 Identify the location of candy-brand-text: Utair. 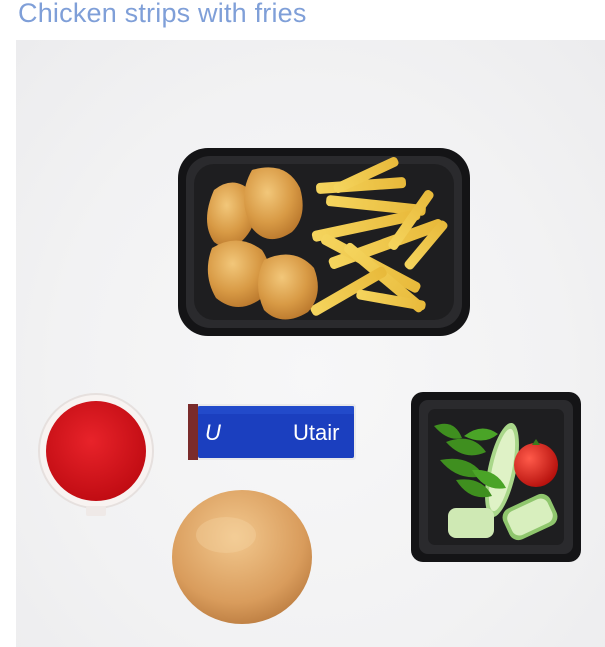
(316, 432).